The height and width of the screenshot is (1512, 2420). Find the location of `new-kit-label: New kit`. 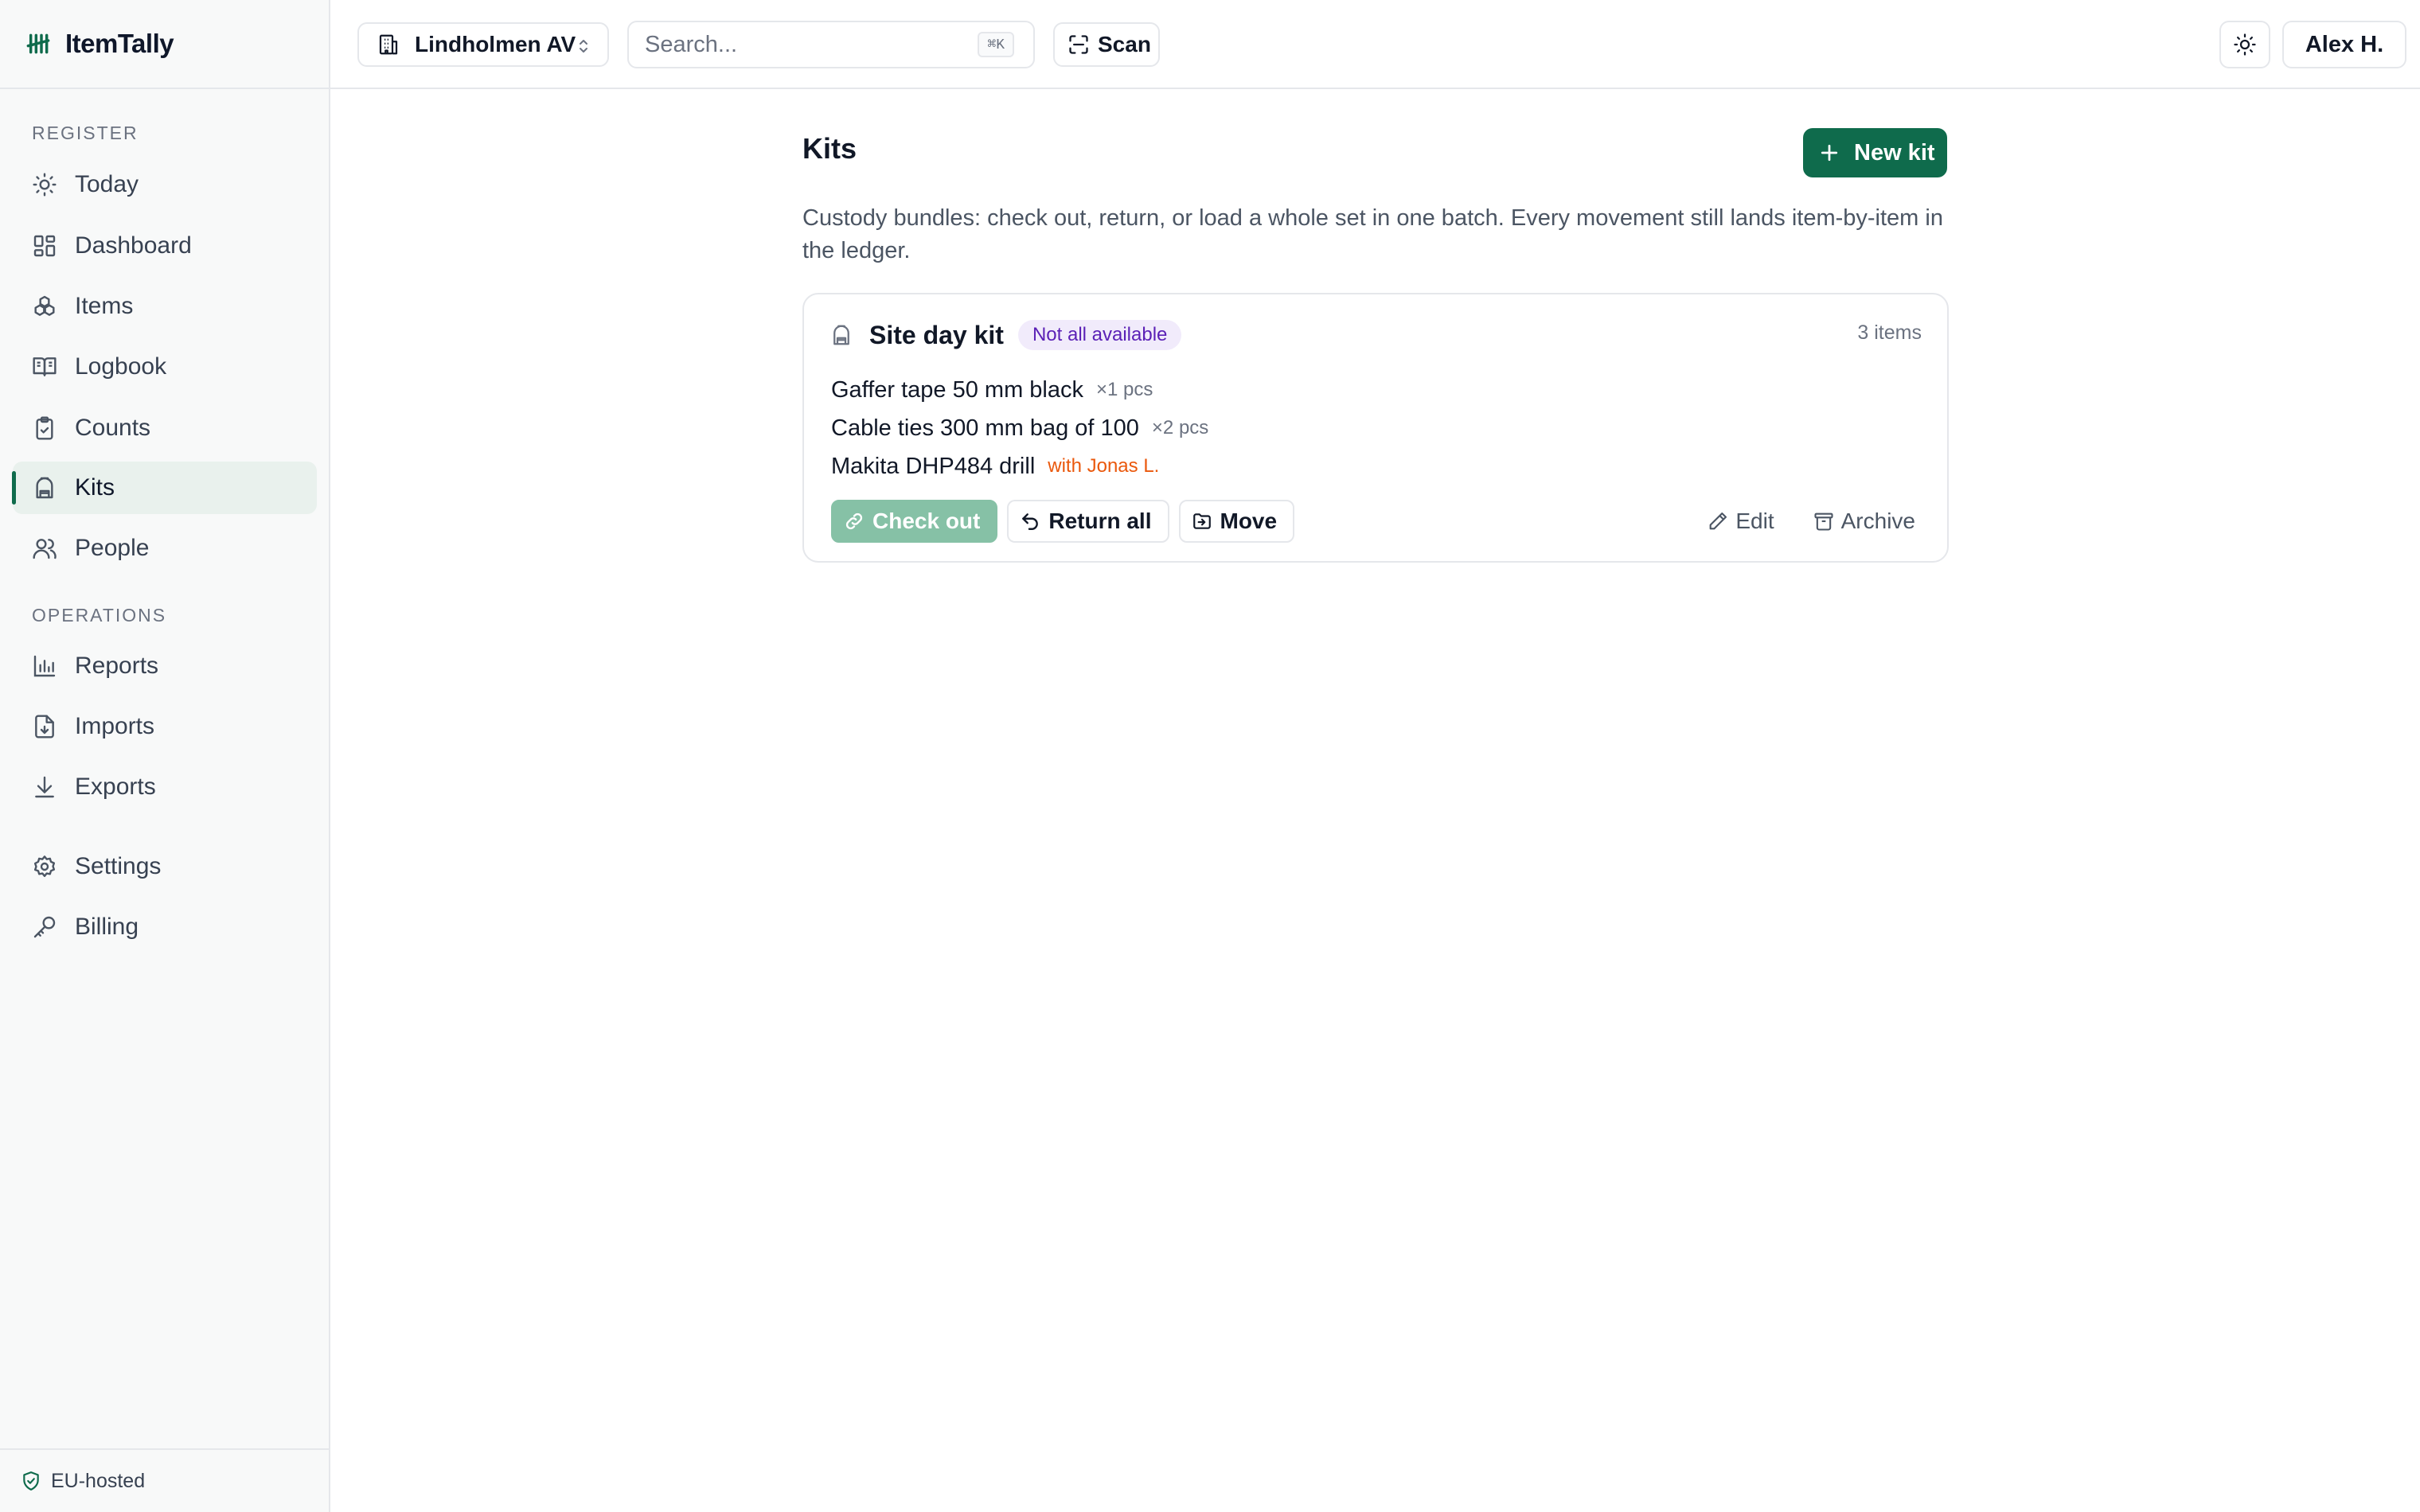

new-kit-label: New kit is located at coordinates (1894, 152).